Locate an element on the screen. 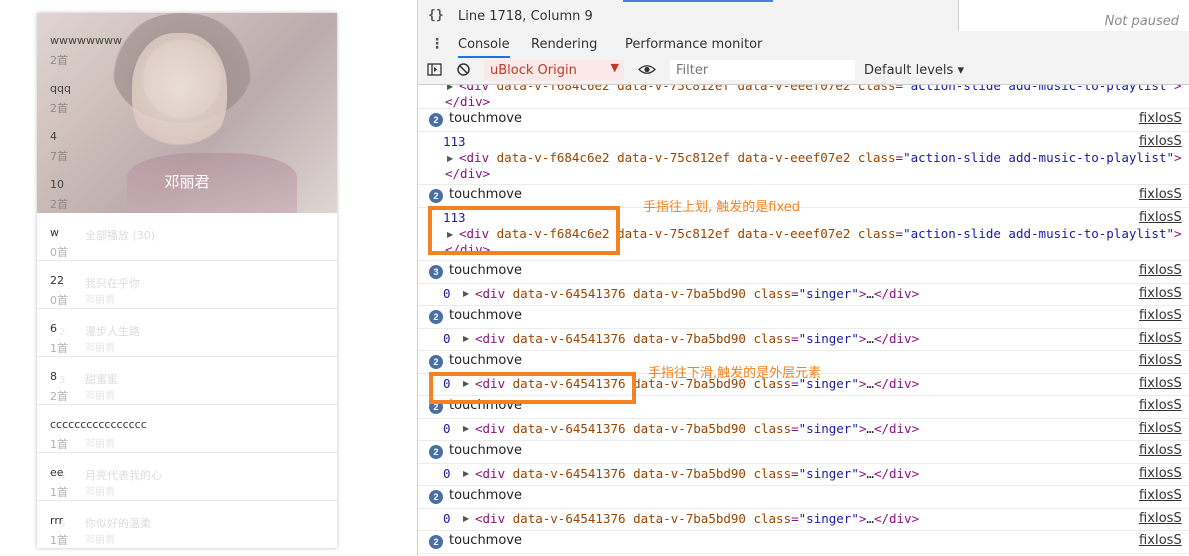 This screenshot has height=556, width=1189. filter-input is located at coordinates (762, 70).